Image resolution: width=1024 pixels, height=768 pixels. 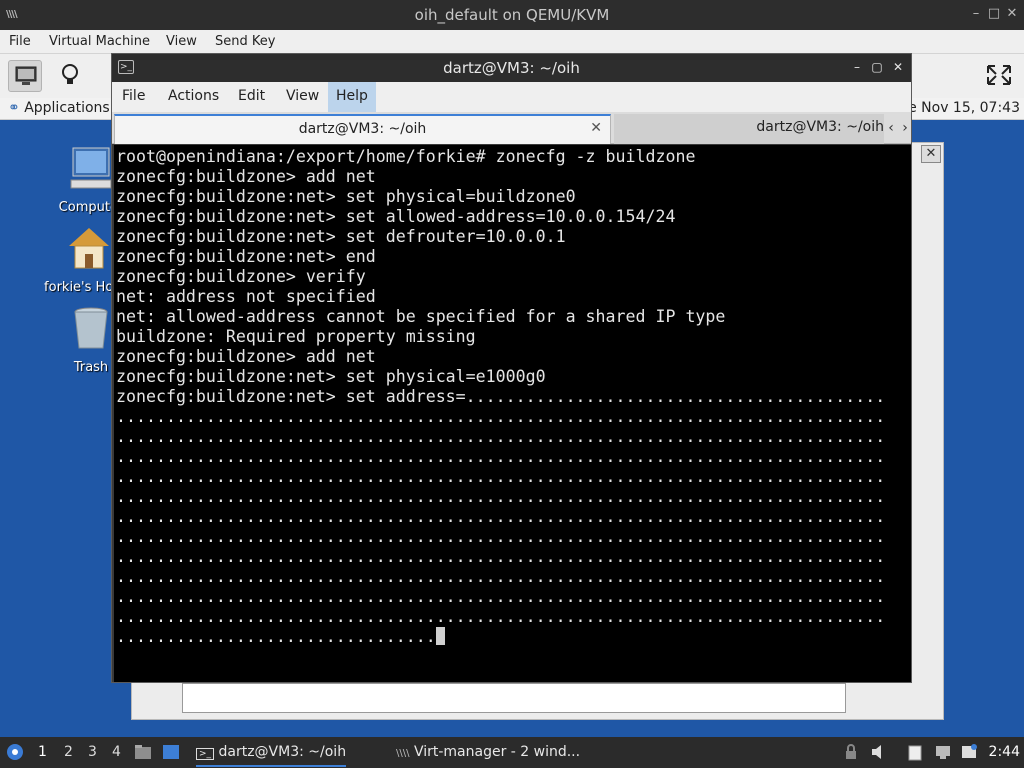 What do you see at coordinates (877, 67) in the screenshot?
I see `maximize-icon: ▢` at bounding box center [877, 67].